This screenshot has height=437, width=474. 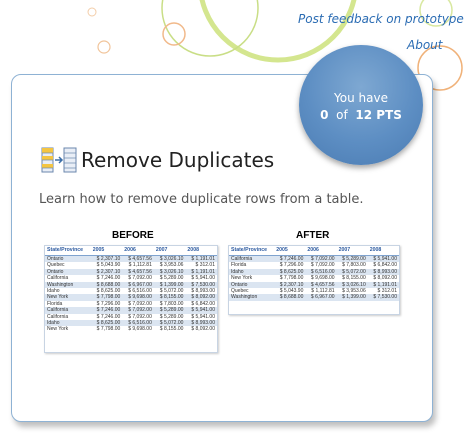 I want to click on post-feedback-link: Post feedback on prototype, so click(x=381, y=19).